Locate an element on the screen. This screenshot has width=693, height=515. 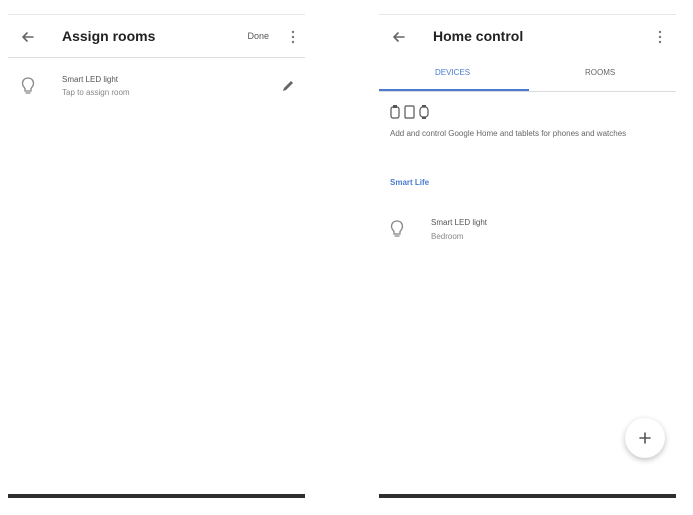
tab-devices: DEVICES is located at coordinates (452, 72).